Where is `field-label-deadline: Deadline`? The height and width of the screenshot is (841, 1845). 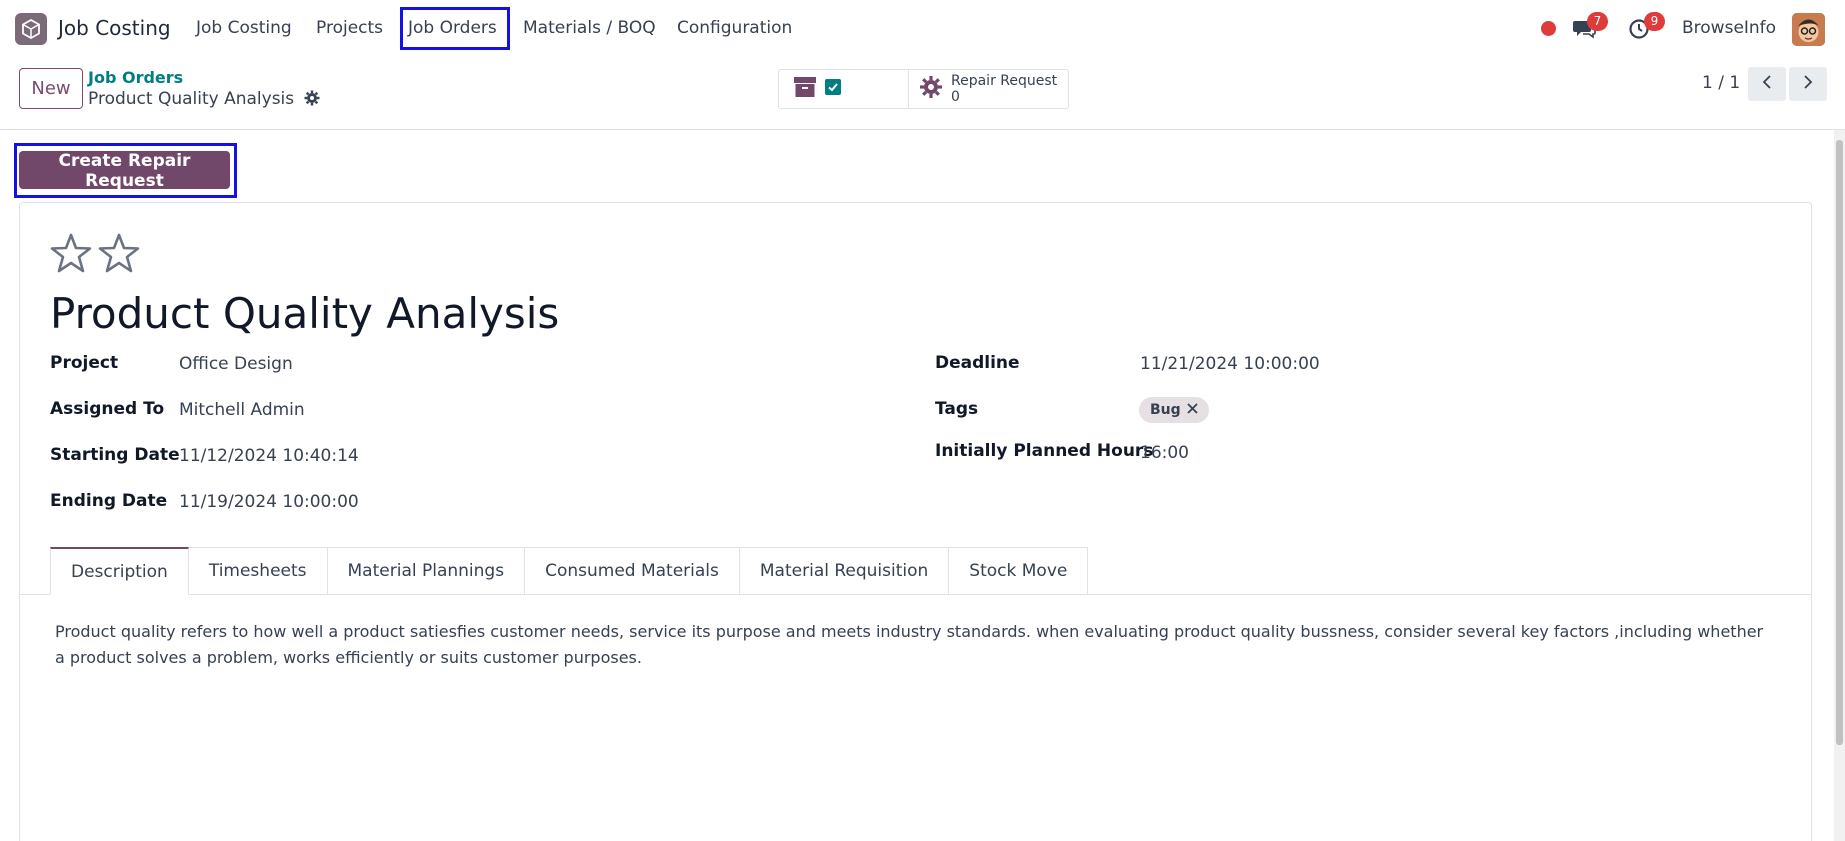 field-label-deadline: Deadline is located at coordinates (977, 363).